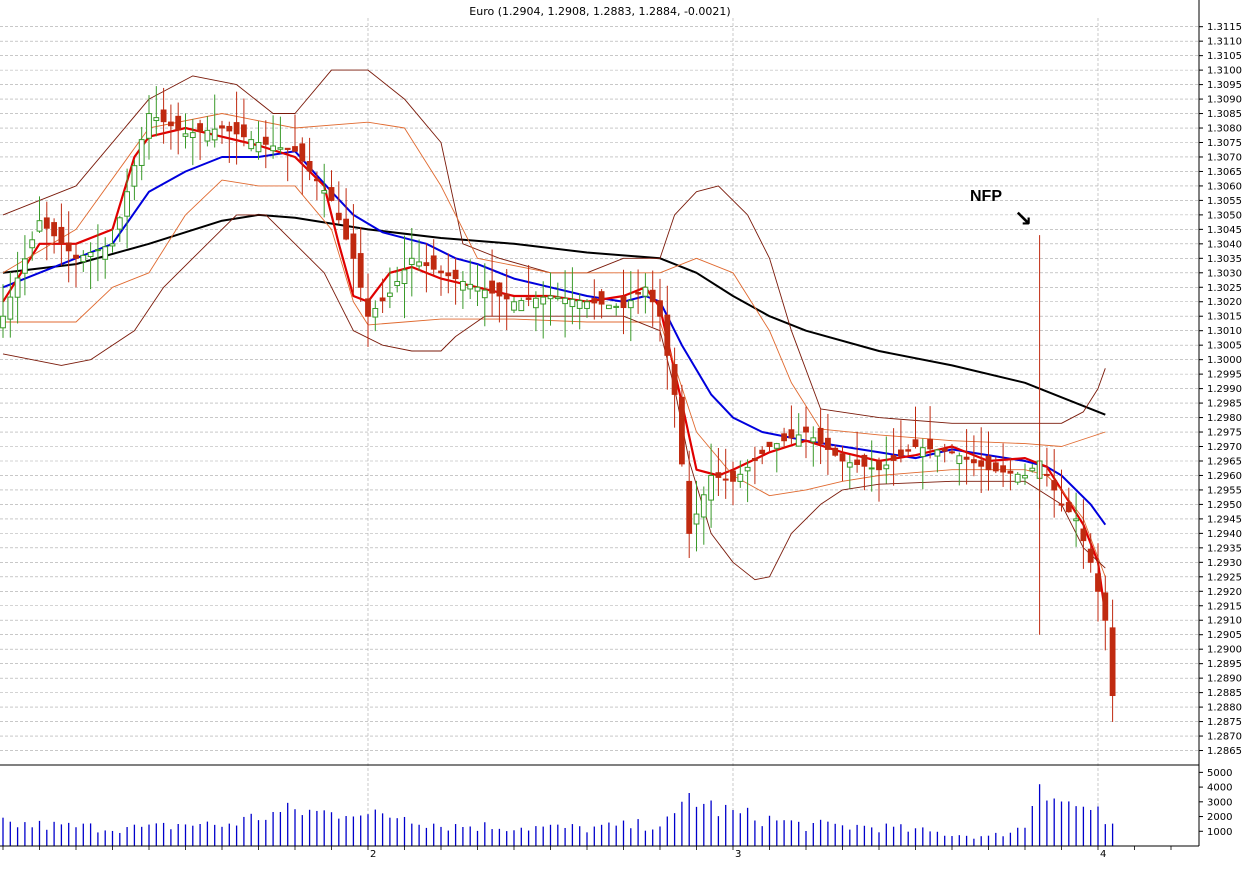  I want to click on y-tick-label: 1.3035, so click(1224, 259).